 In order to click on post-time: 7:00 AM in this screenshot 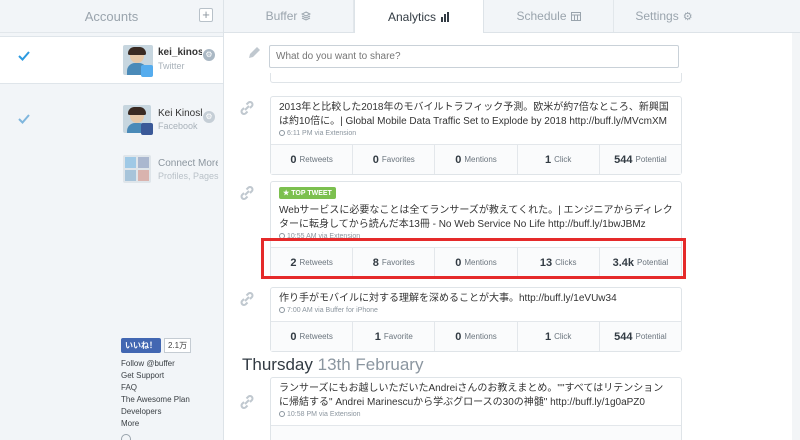, I will do `click(300, 310)`.